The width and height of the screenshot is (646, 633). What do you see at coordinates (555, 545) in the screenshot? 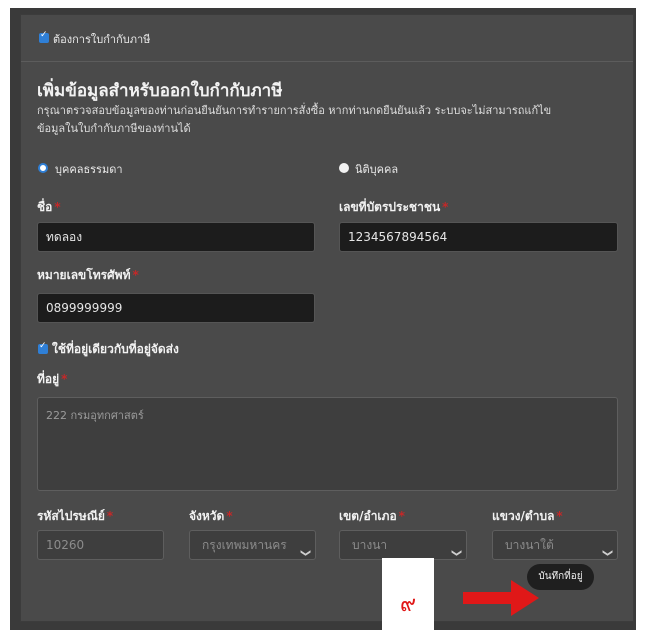
I see `subdistrict-select: บางนาใต้ ❯` at bounding box center [555, 545].